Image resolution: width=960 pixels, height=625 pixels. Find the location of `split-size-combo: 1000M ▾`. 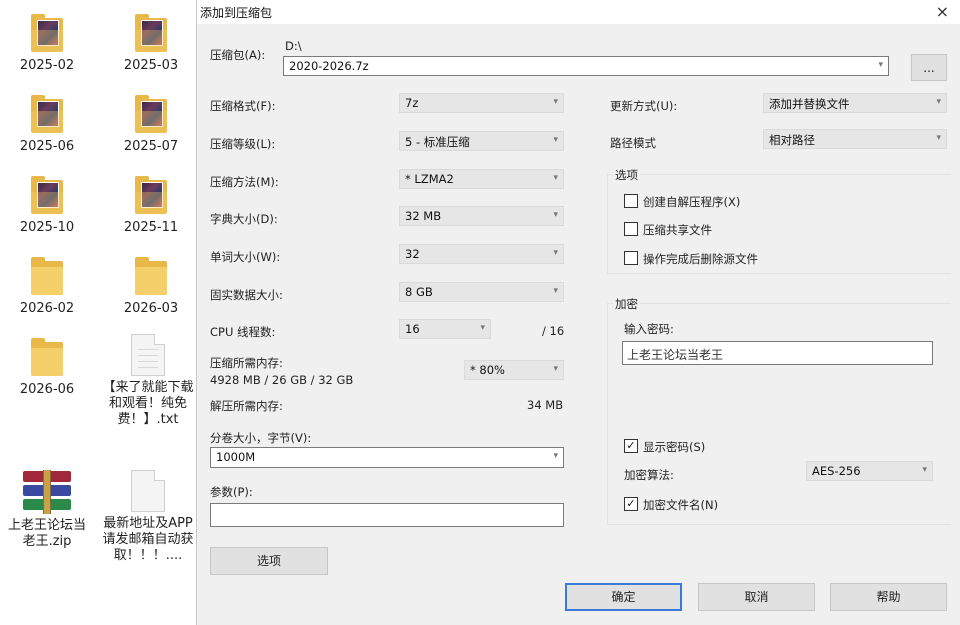

split-size-combo: 1000M ▾ is located at coordinates (387, 457).